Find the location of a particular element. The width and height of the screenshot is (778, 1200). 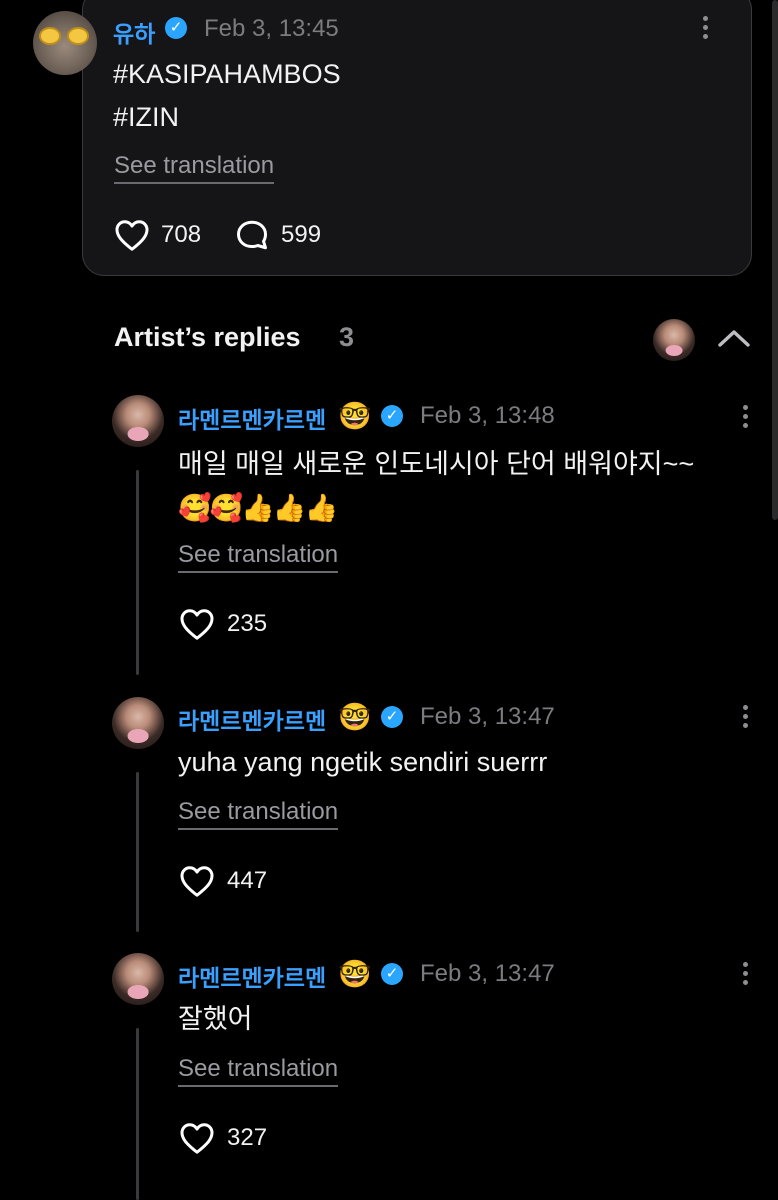

reply-text: 잘했어 is located at coordinates (215, 1019).